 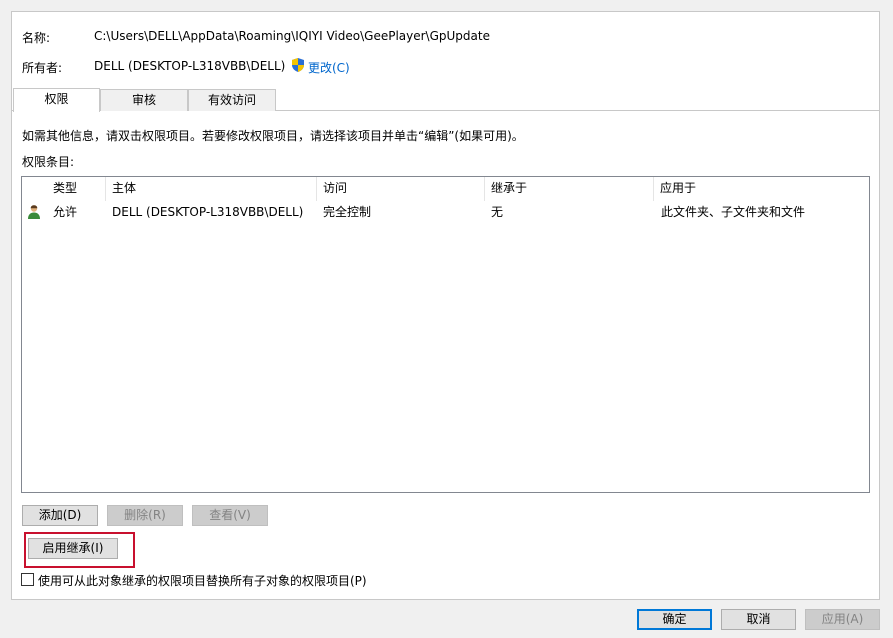 What do you see at coordinates (190, 66) in the screenshot?
I see `owner-value: DELL (DESKTOP-L318VBB\DELL)` at bounding box center [190, 66].